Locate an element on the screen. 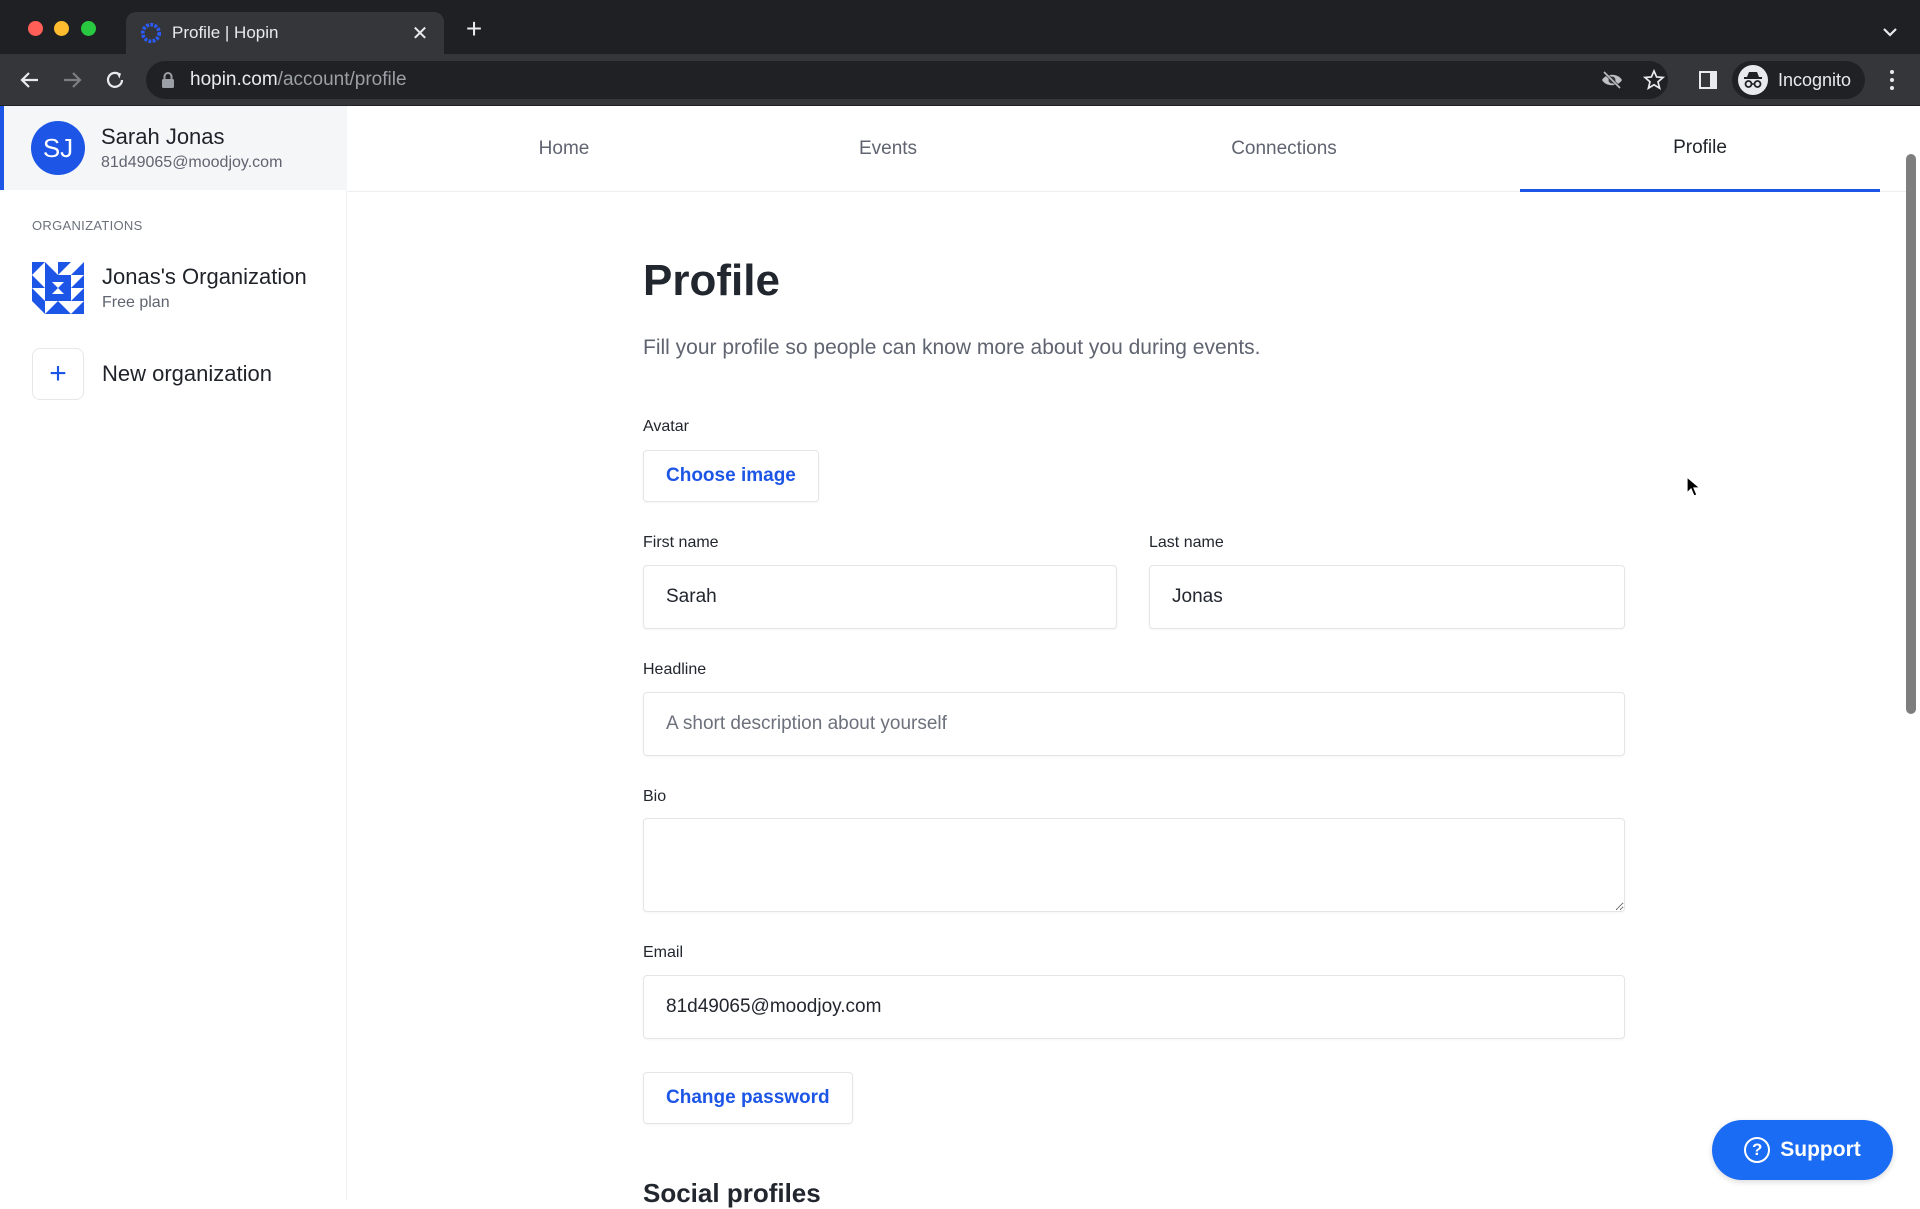 Image resolution: width=1920 pixels, height=1209 pixels. headline-input is located at coordinates (1134, 724).